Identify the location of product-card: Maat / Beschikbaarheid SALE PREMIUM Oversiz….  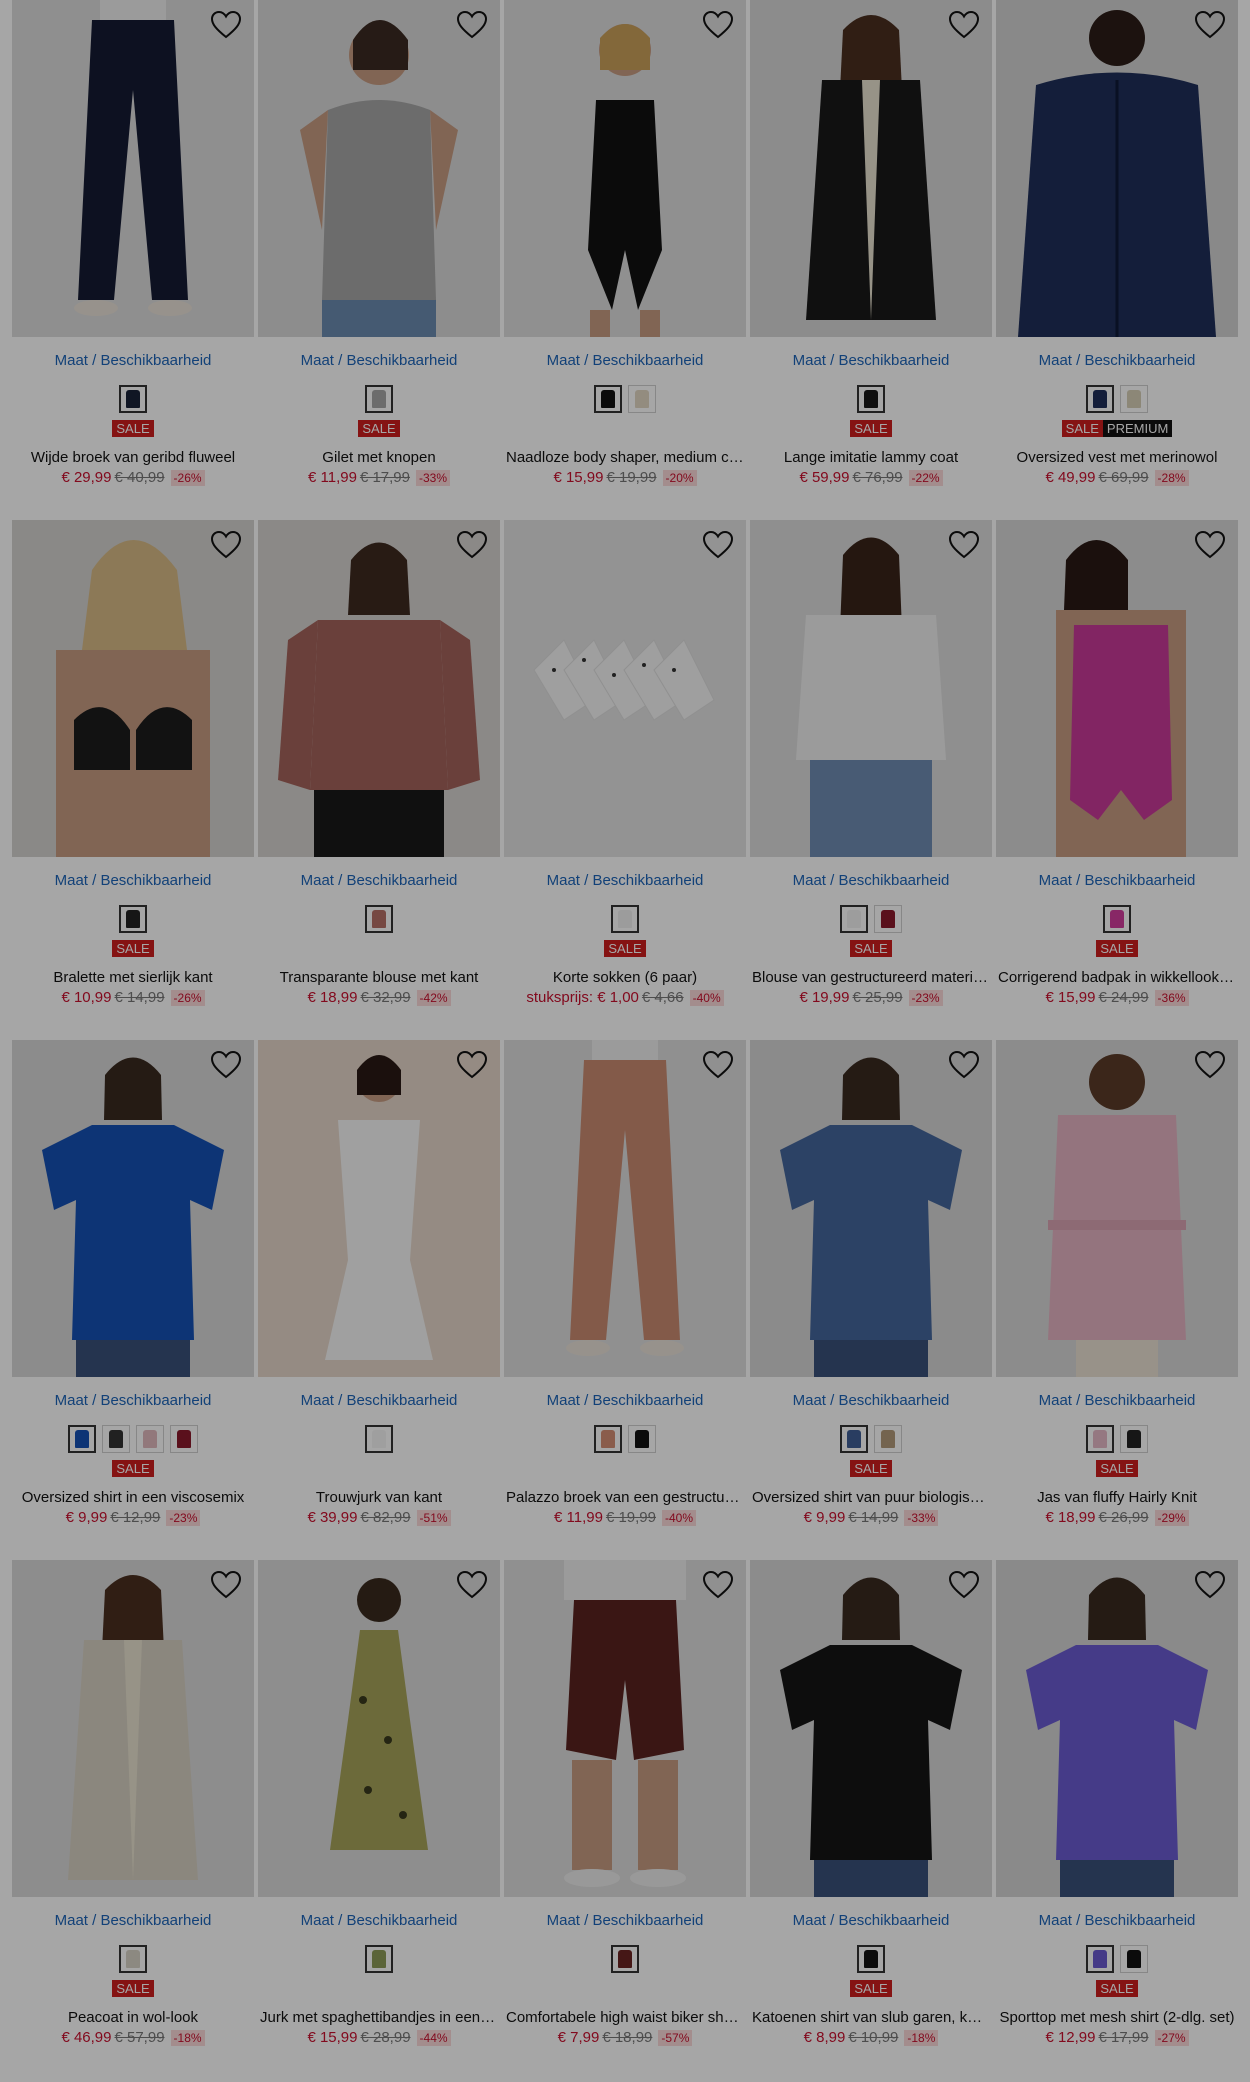
(1117, 260).